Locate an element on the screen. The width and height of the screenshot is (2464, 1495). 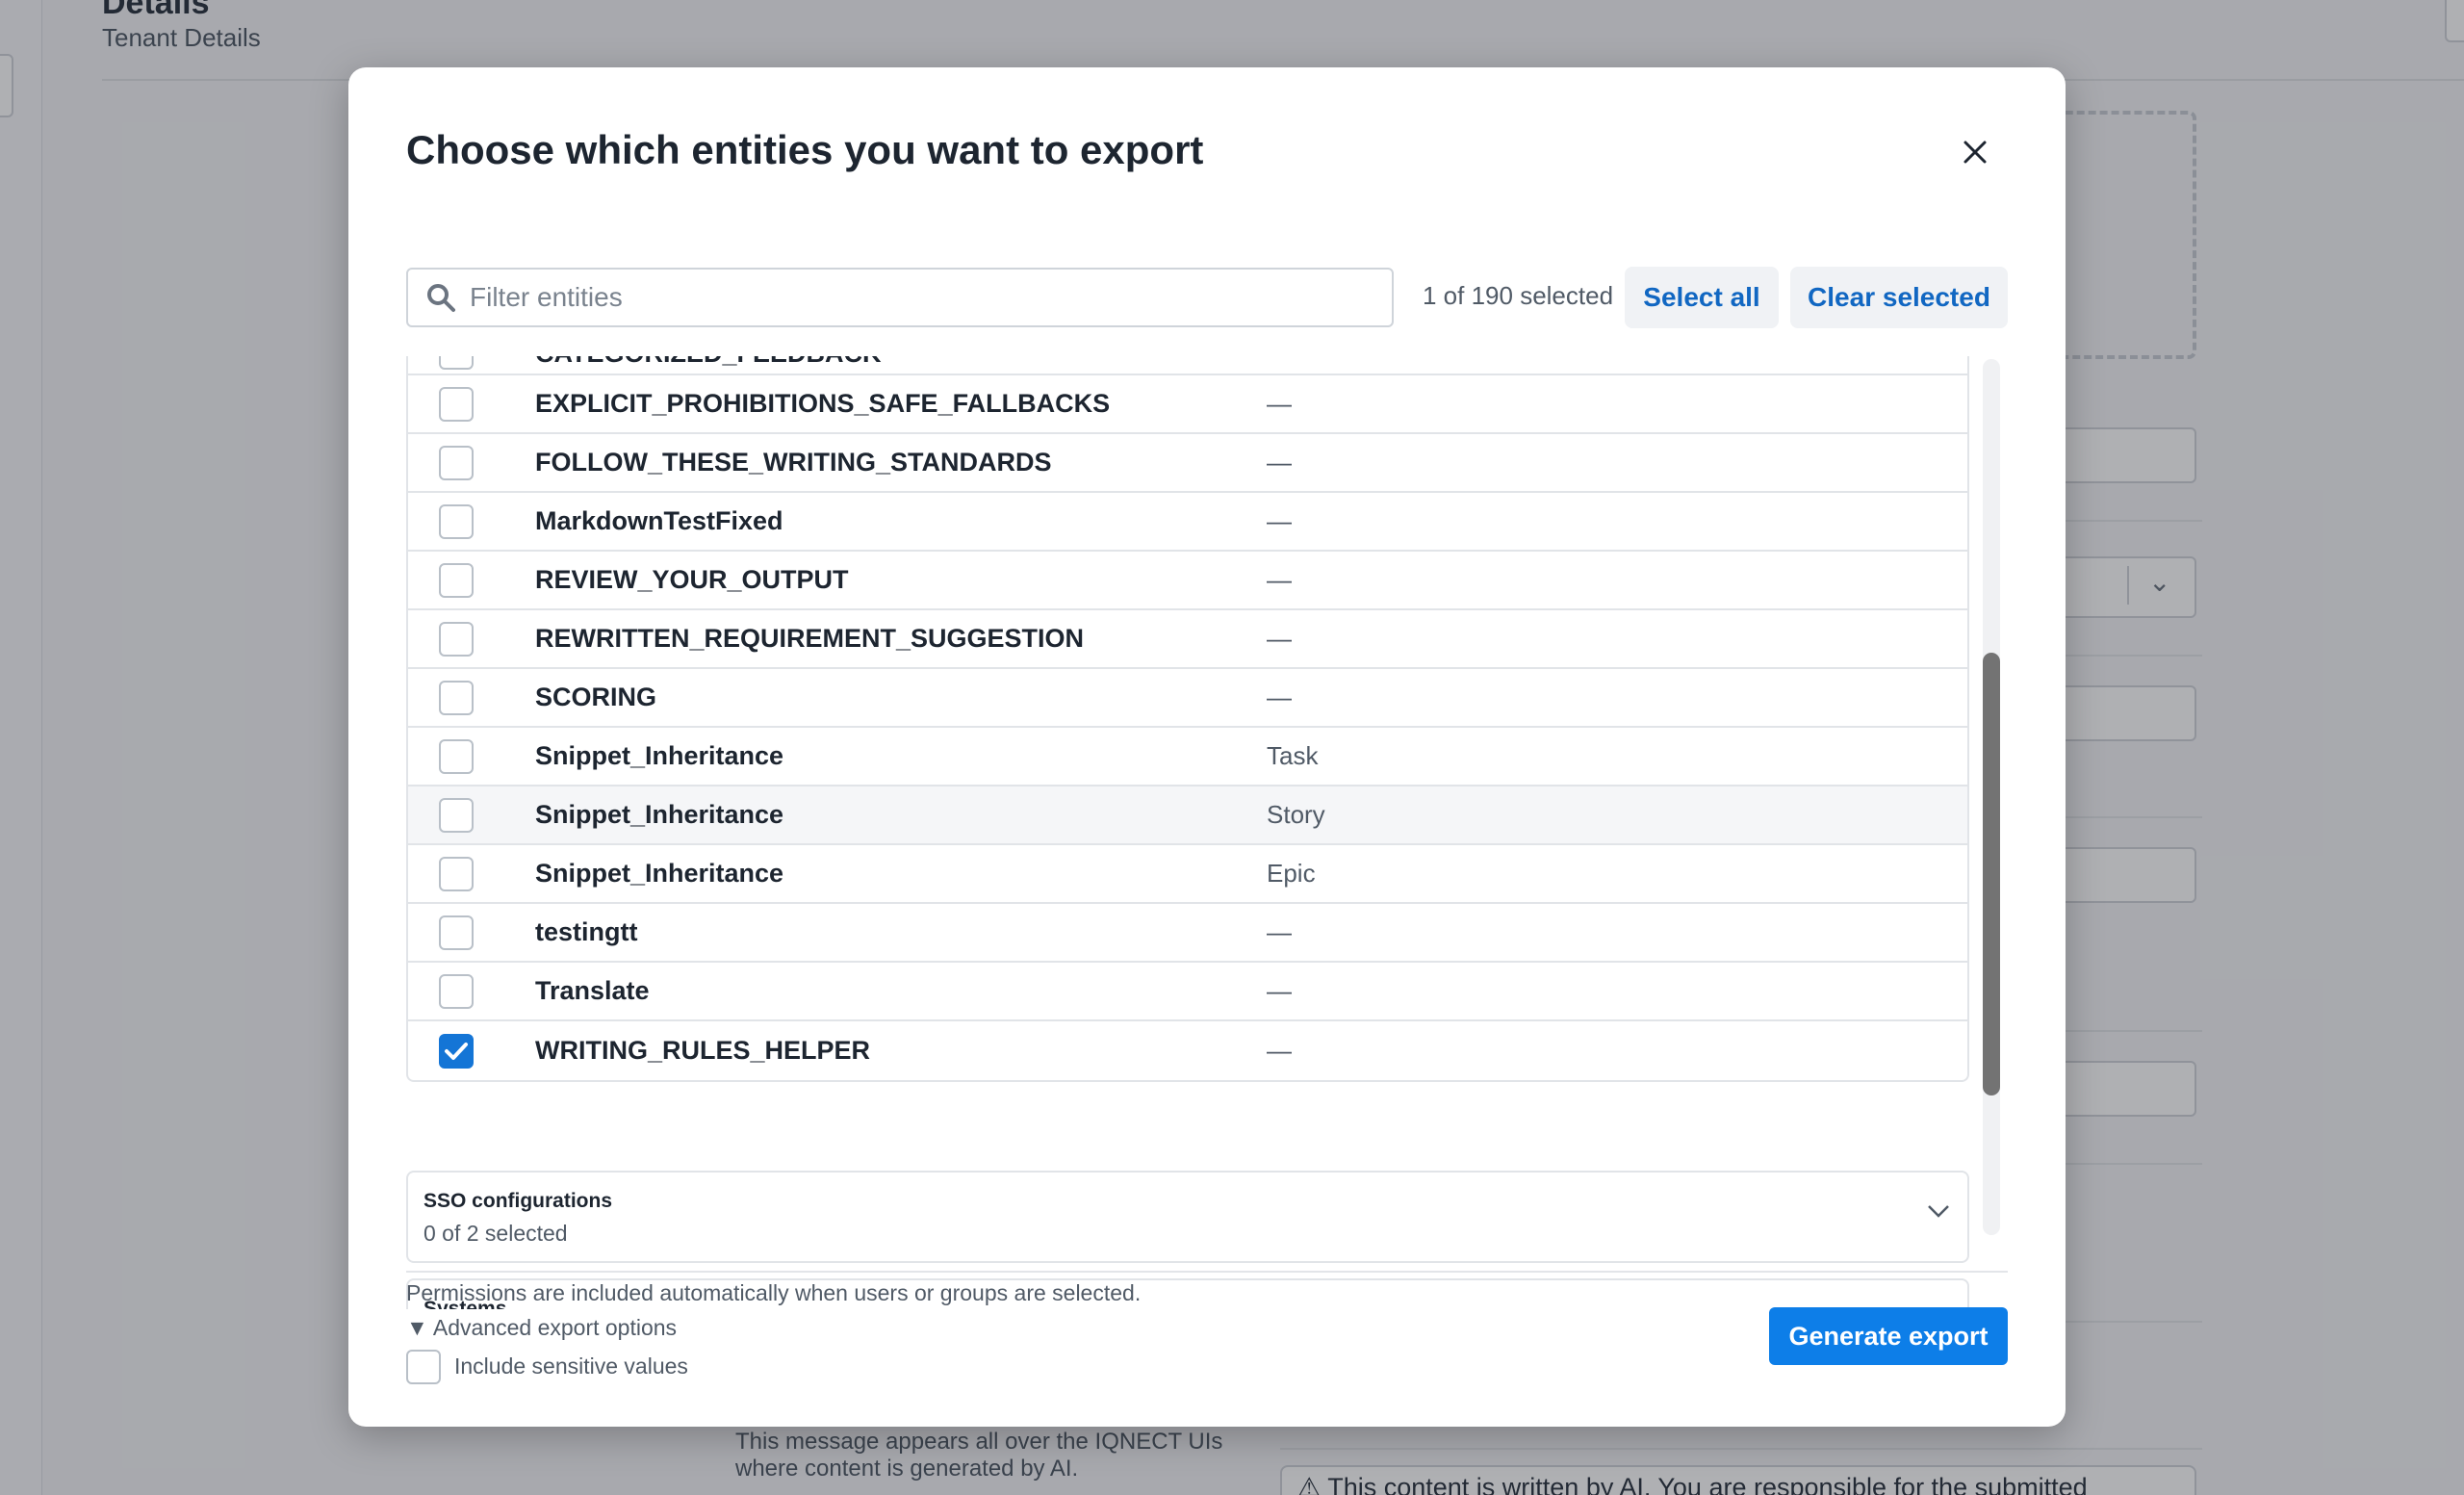
search-input is located at coordinates (903, 297).